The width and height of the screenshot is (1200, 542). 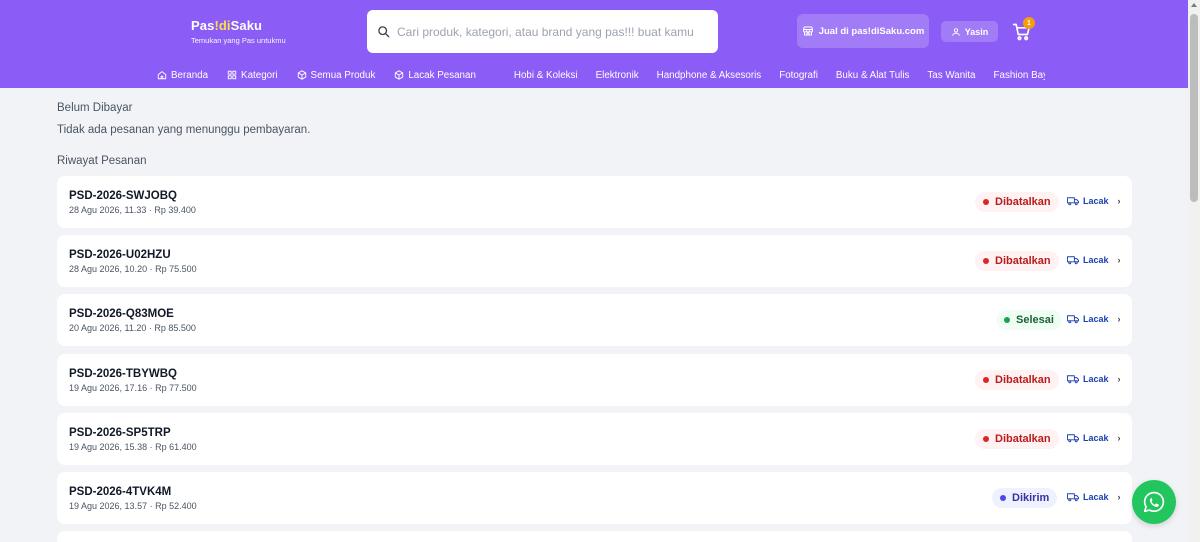 I want to click on scroll-up-arrow-icon, so click(x=1194, y=5).